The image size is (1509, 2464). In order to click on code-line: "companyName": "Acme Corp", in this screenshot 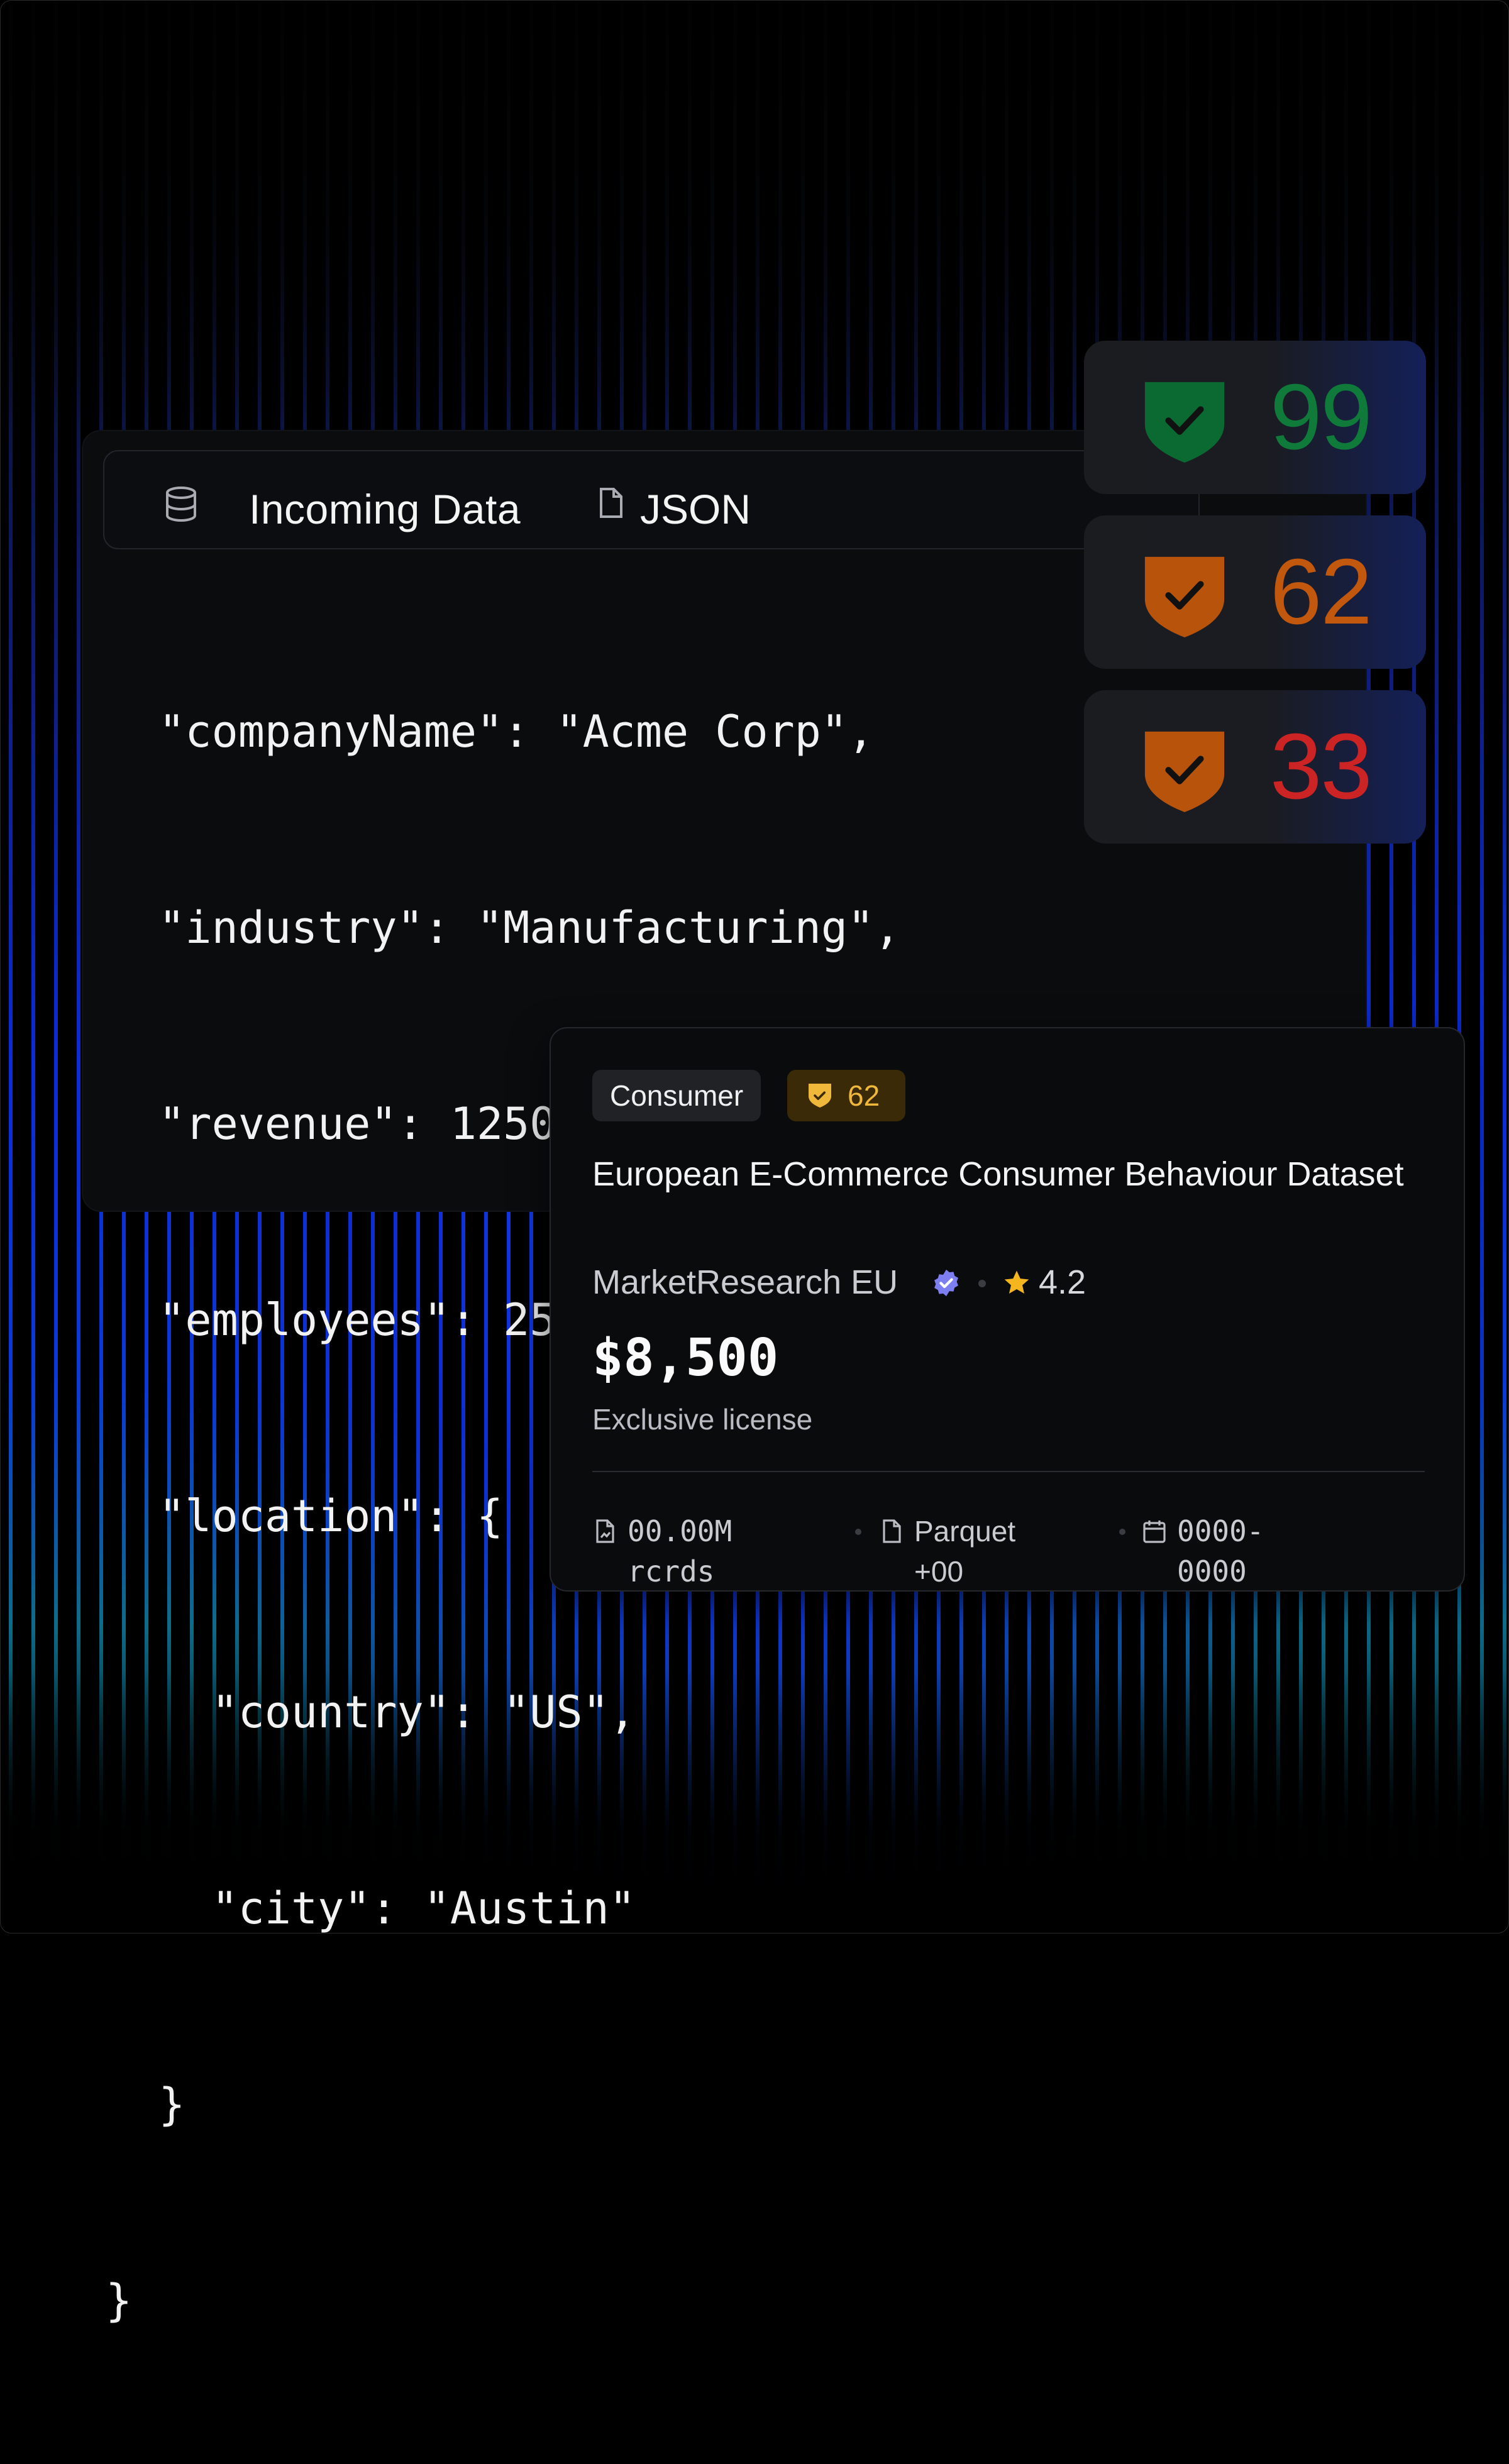, I will do `click(491, 731)`.